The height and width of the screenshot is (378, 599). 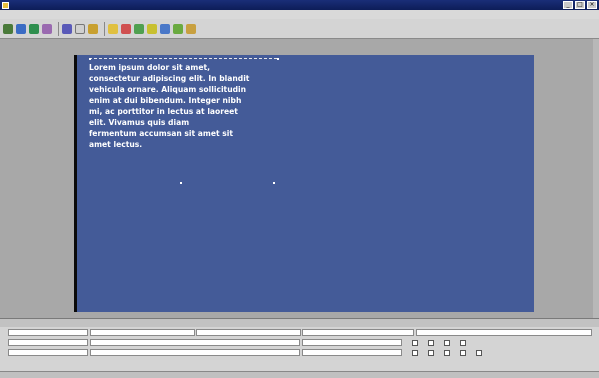 I want to click on size-field, so click(x=504, y=332).